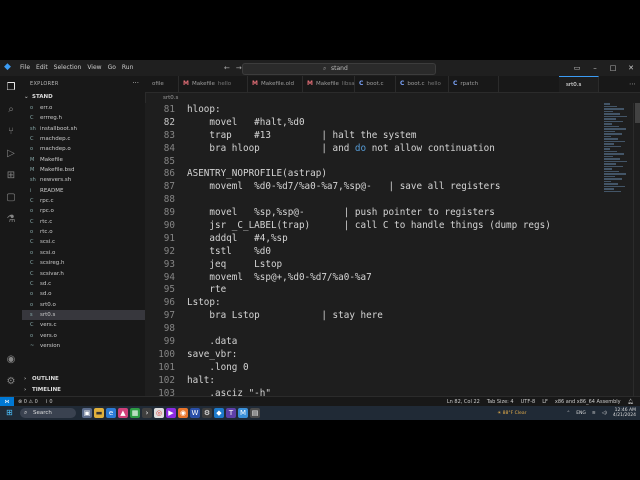 This screenshot has width=640, height=480. I want to click on file-tree-item: o vers.o, so click(83, 336).